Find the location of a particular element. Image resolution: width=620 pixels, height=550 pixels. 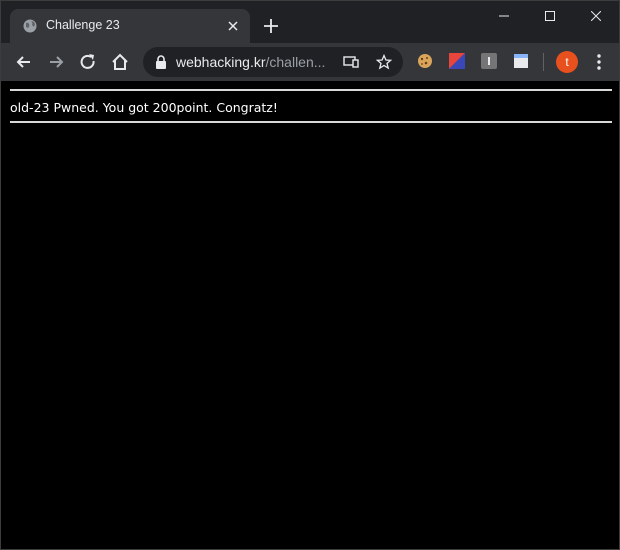

reload-icon is located at coordinates (88, 62).